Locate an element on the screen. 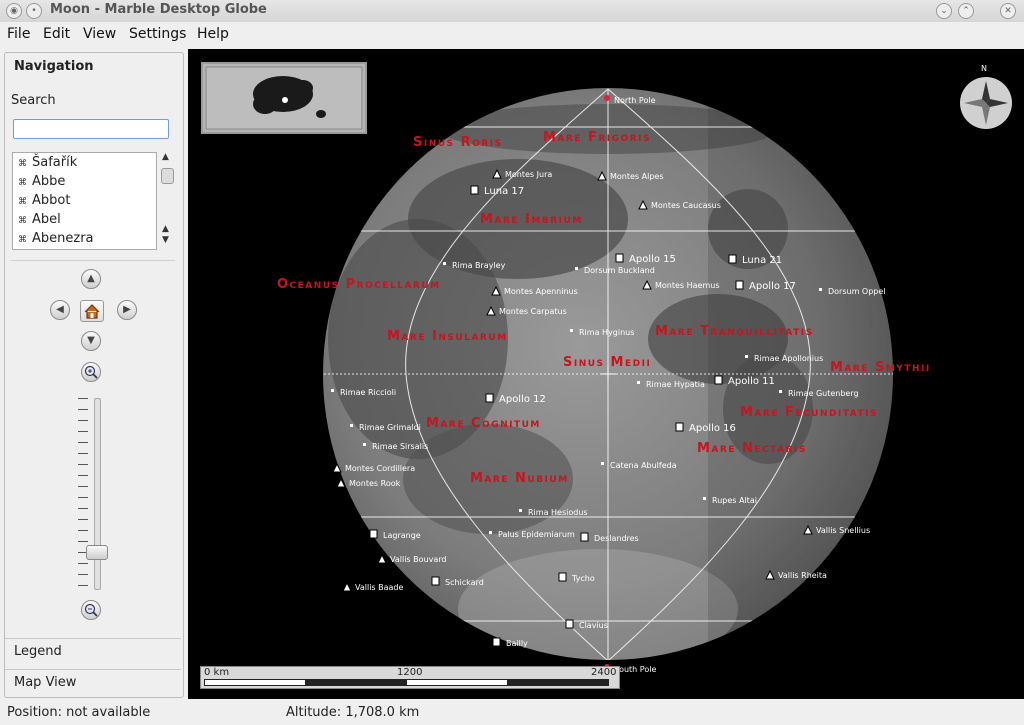 Image resolution: width=1024 pixels, height=725 pixels. mare-label-mare-smythii: Mare Smythii is located at coordinates (880, 367).